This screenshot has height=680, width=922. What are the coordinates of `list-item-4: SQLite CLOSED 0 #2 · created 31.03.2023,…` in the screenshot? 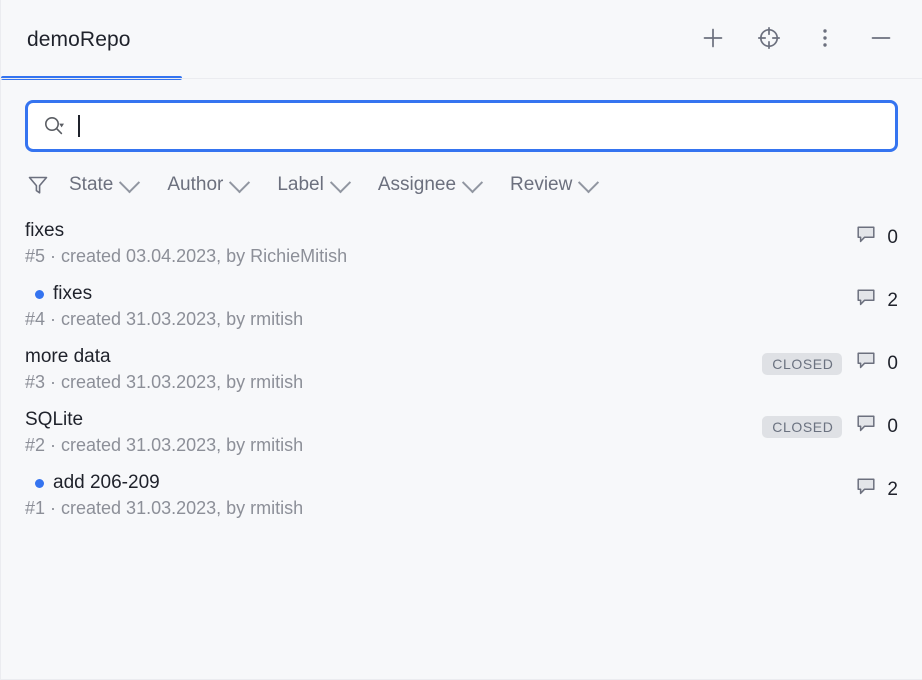 It's located at (461, 434).